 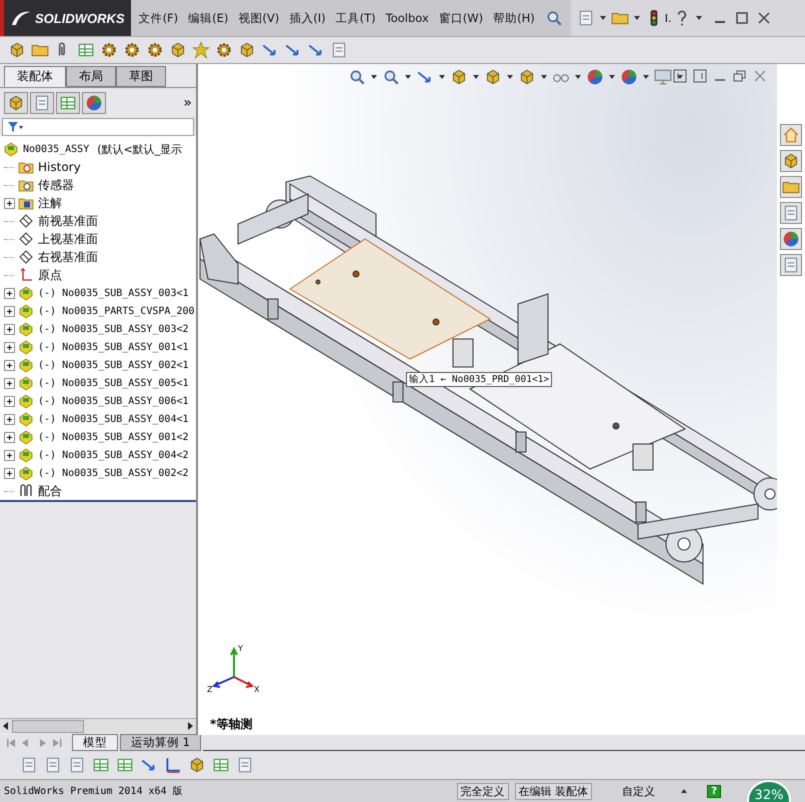 I want to click on tree-item: 传感器, so click(x=56, y=185).